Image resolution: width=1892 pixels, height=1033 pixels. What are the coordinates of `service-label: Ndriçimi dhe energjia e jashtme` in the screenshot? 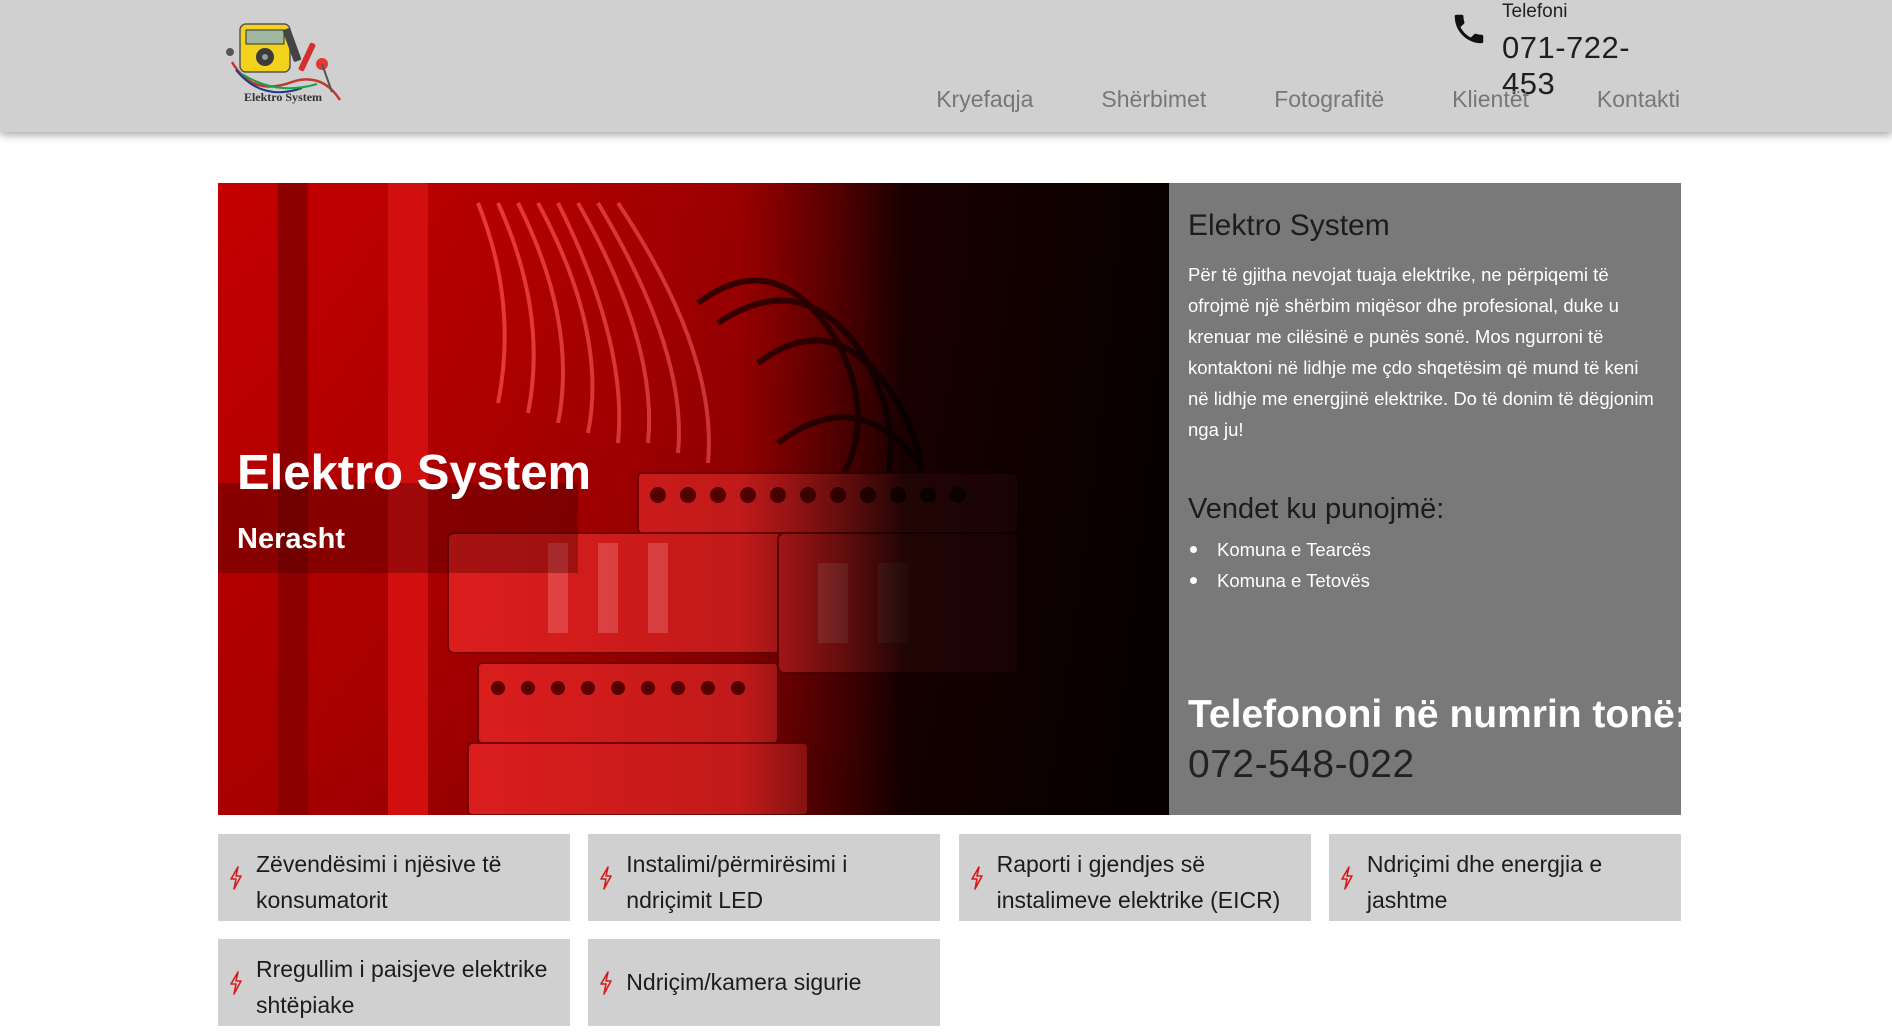 It's located at (1484, 882).